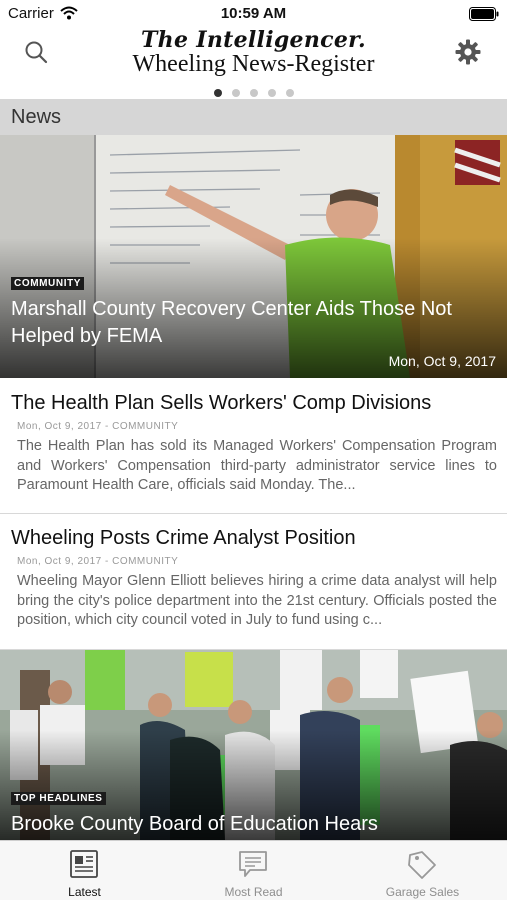 The image size is (507, 900). Describe the element at coordinates (48, 283) in the screenshot. I see `category-badge: COMMUNITY` at that location.